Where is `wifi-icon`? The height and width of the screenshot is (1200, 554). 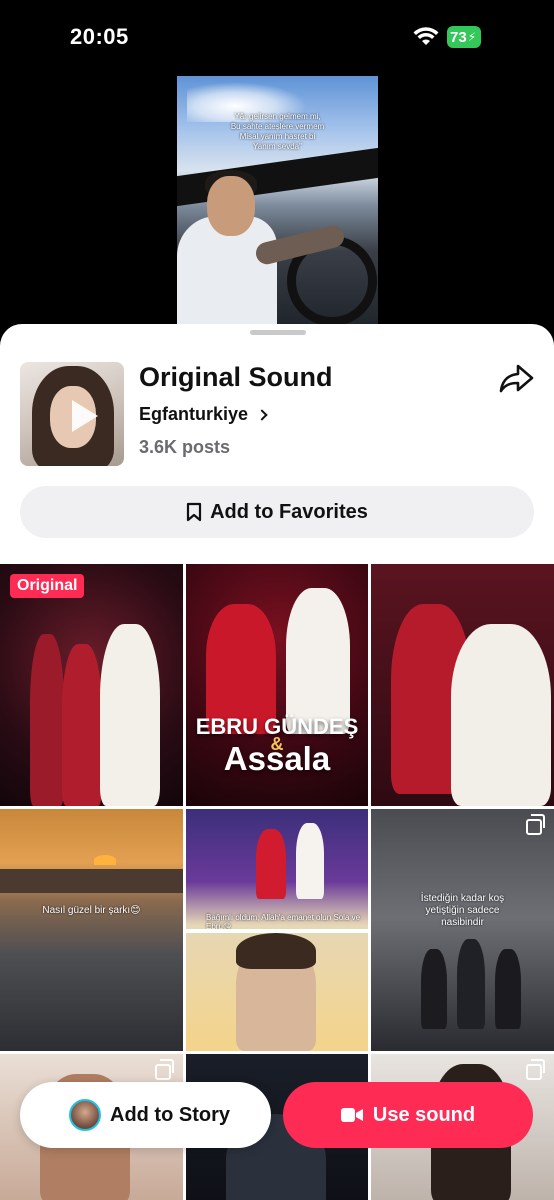 wifi-icon is located at coordinates (426, 36).